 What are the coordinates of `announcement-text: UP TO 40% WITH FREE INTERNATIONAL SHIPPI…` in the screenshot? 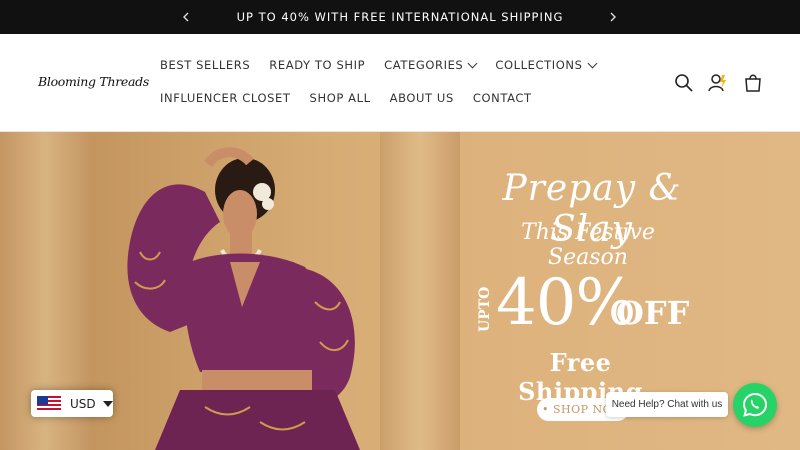 It's located at (400, 17).